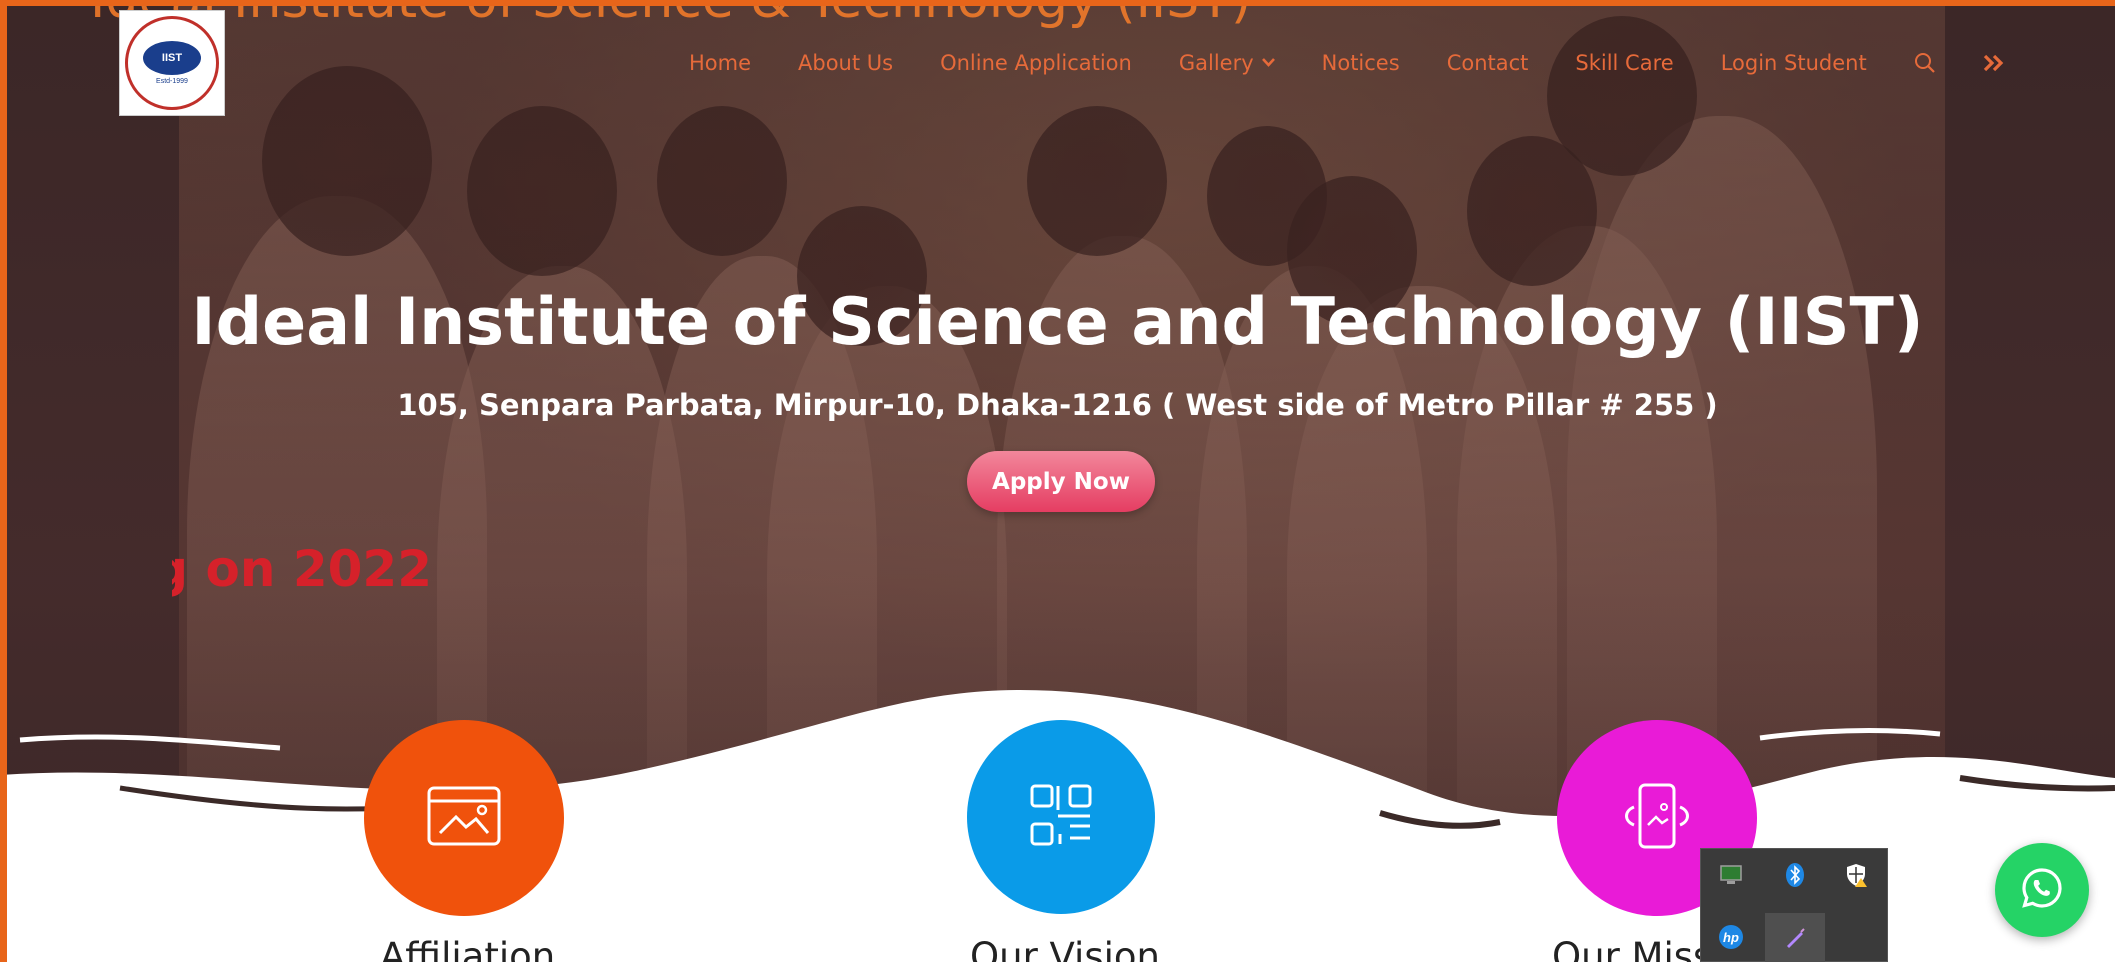 Image resolution: width=2115 pixels, height=962 pixels. Describe the element at coordinates (302, 569) in the screenshot. I see `marquee-text: g on 2022` at that location.